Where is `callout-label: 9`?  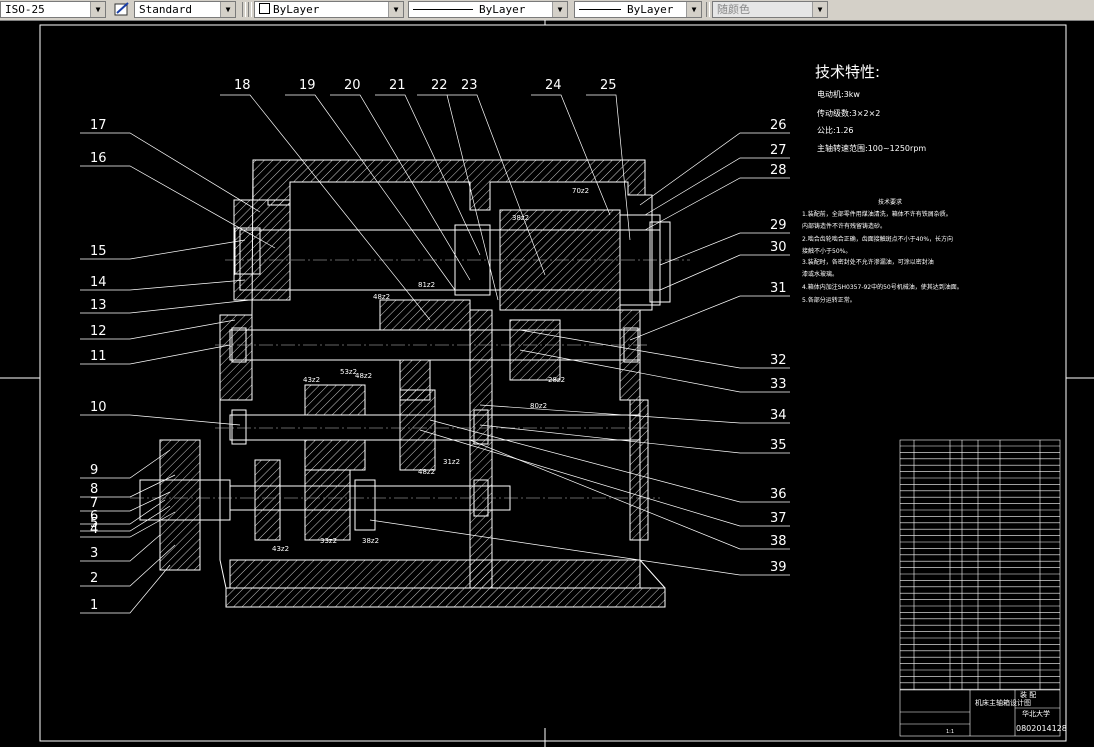
callout-label: 9 is located at coordinates (94, 470).